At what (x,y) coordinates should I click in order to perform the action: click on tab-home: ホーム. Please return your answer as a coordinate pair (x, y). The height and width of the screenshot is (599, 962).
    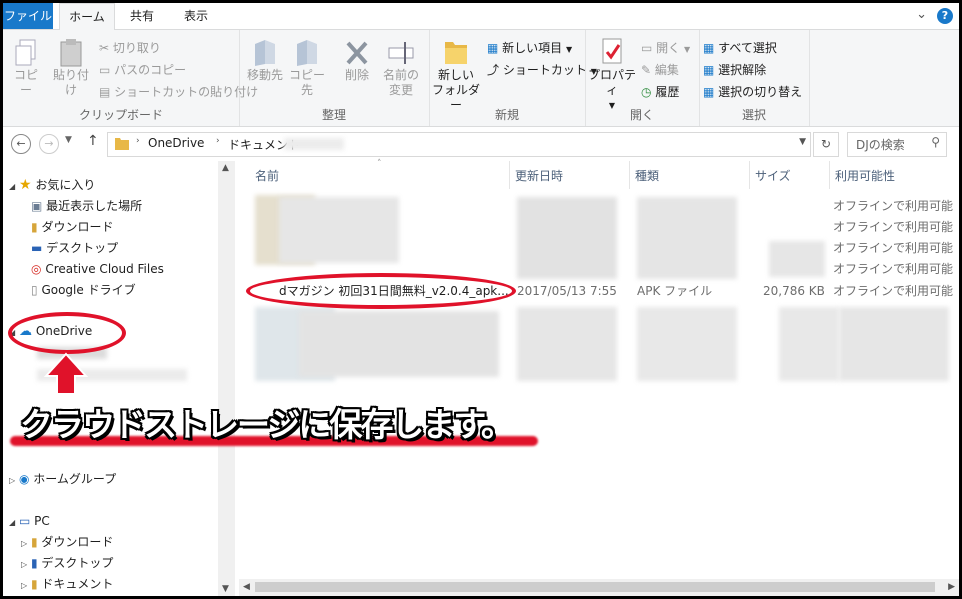
    Looking at the image, I should click on (87, 17).